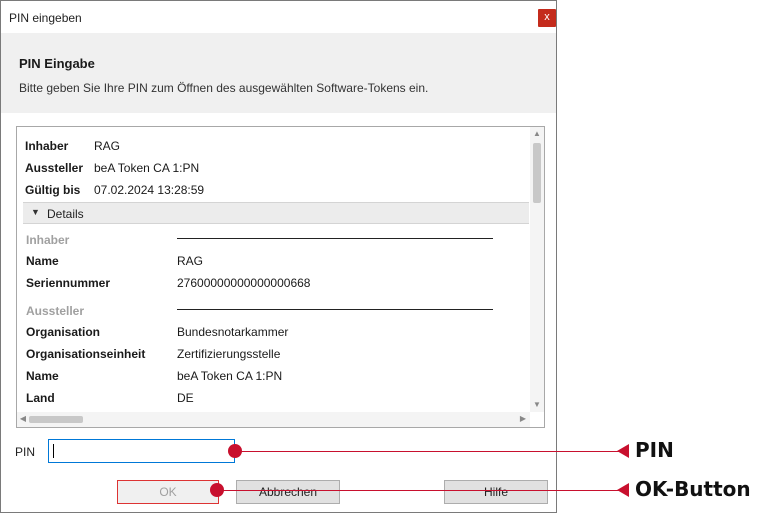 This screenshot has width=771, height=515. Describe the element at coordinates (273, 419) in the screenshot. I see `horizontal-scrollbar: ◀ ▶` at that location.